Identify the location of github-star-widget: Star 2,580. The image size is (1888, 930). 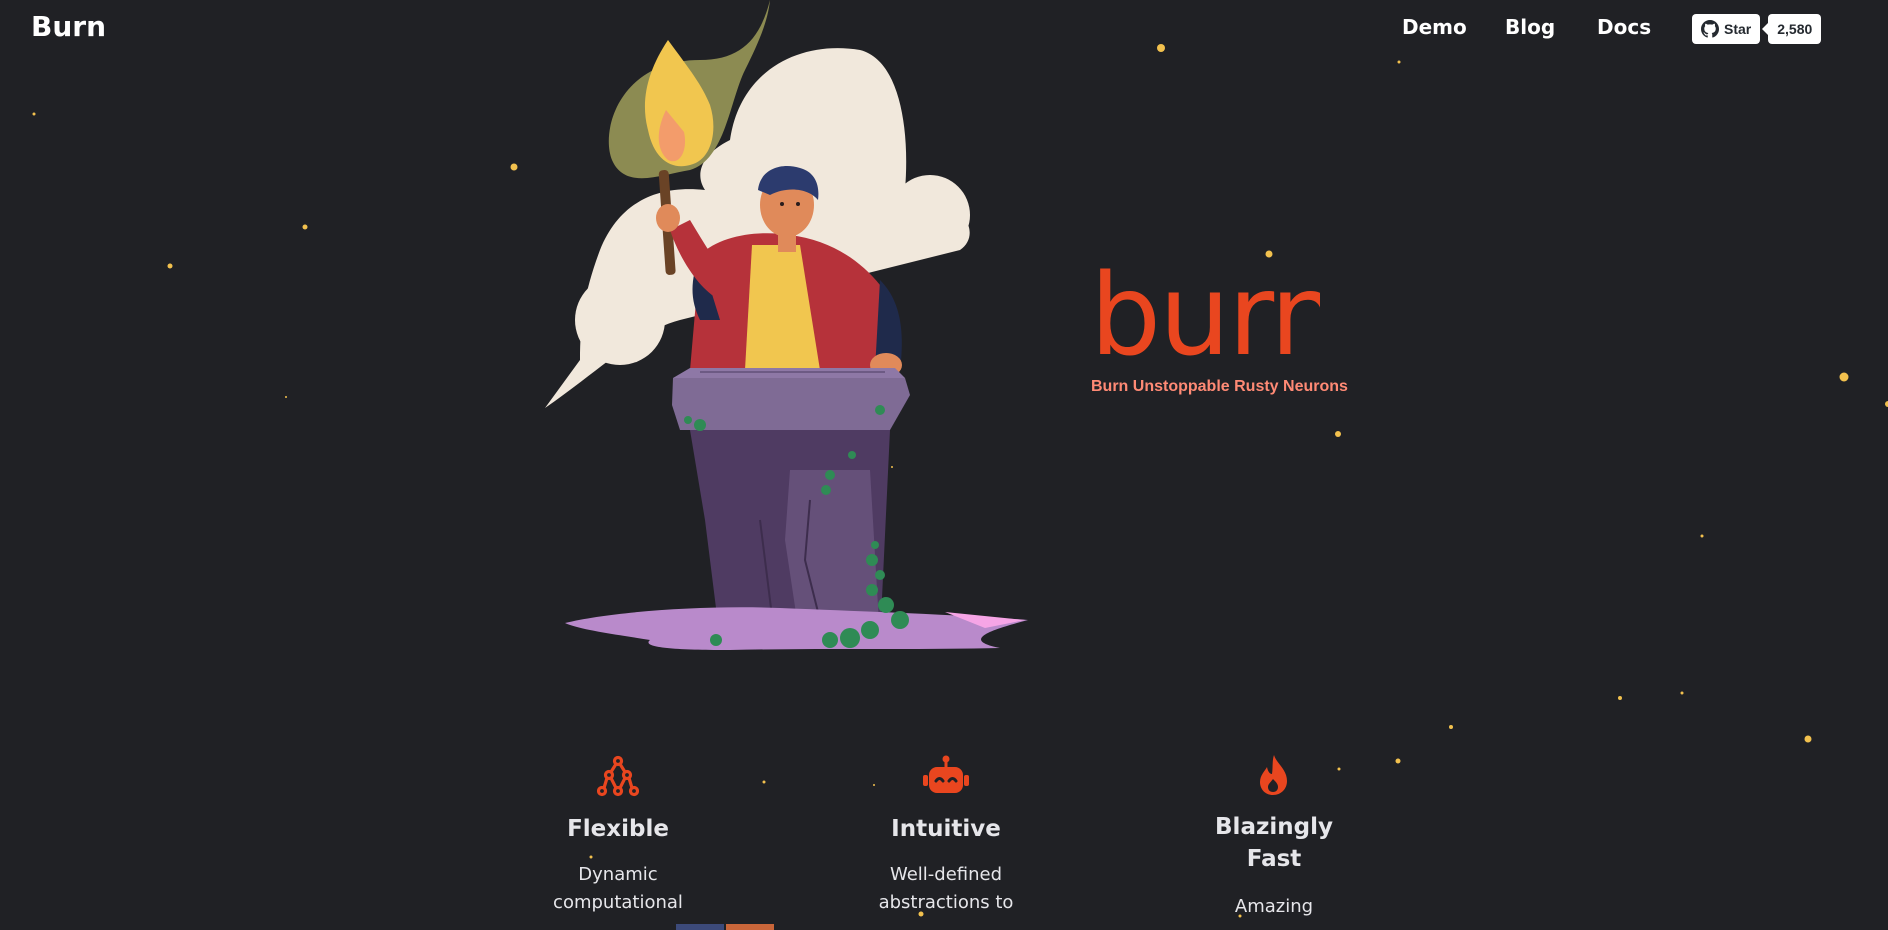
(1757, 29).